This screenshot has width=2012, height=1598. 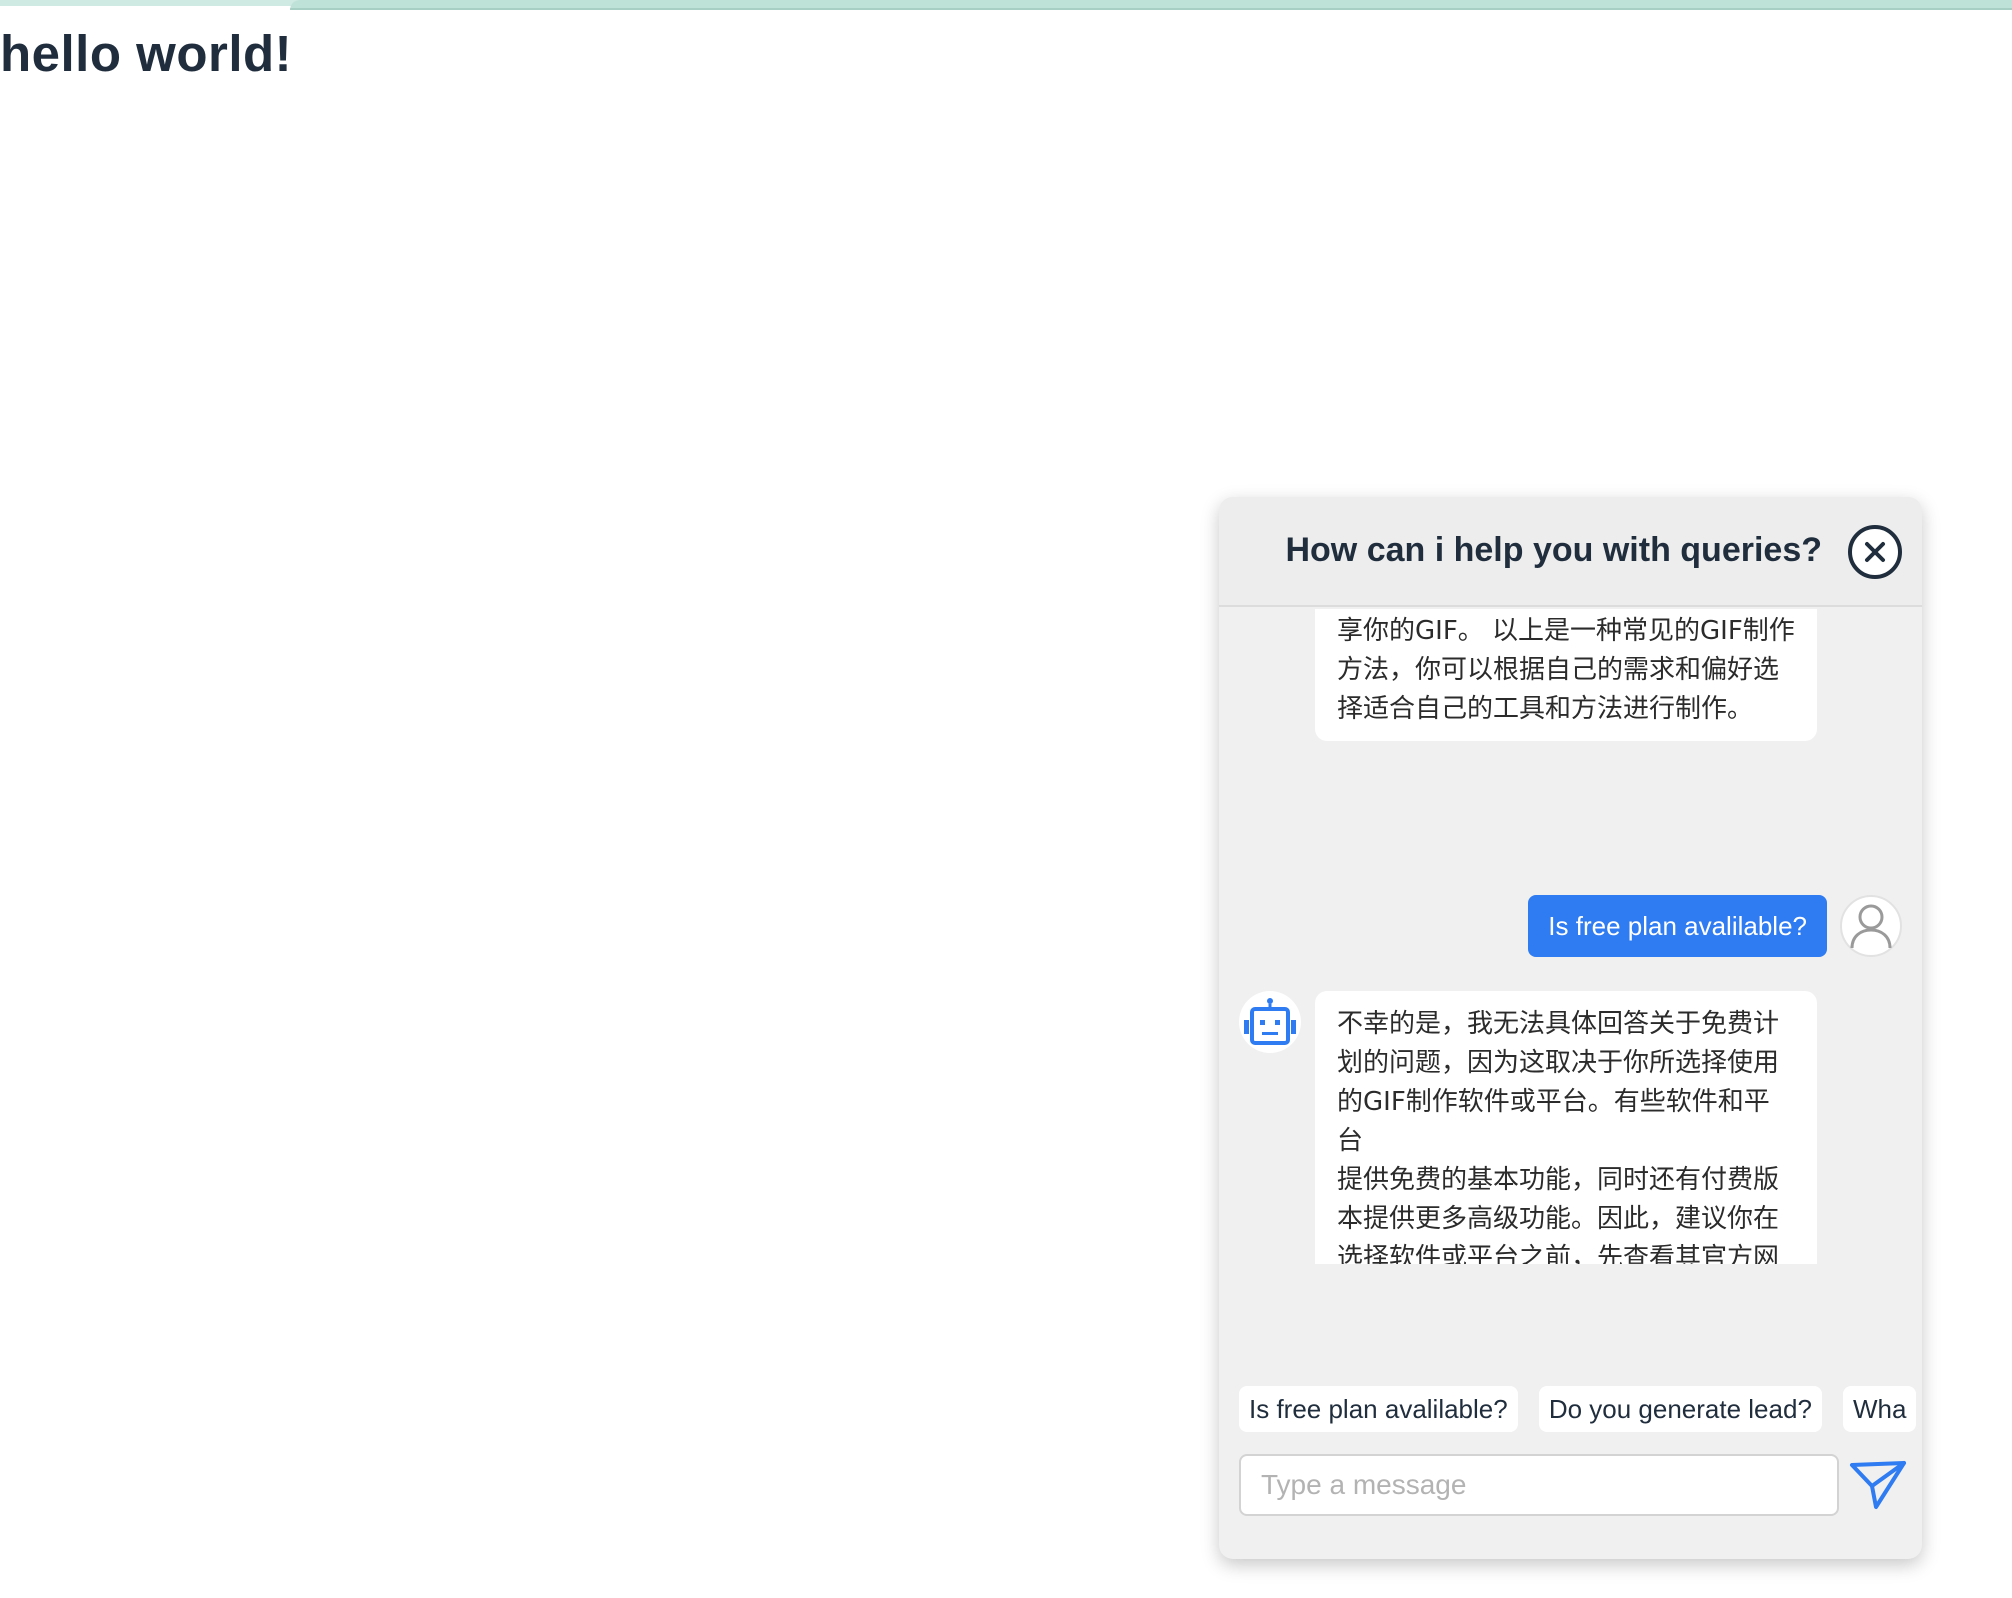 What do you see at coordinates (1558, 1024) in the screenshot?
I see `message-line: 不幸的是，我无法具体回答关于免费计` at bounding box center [1558, 1024].